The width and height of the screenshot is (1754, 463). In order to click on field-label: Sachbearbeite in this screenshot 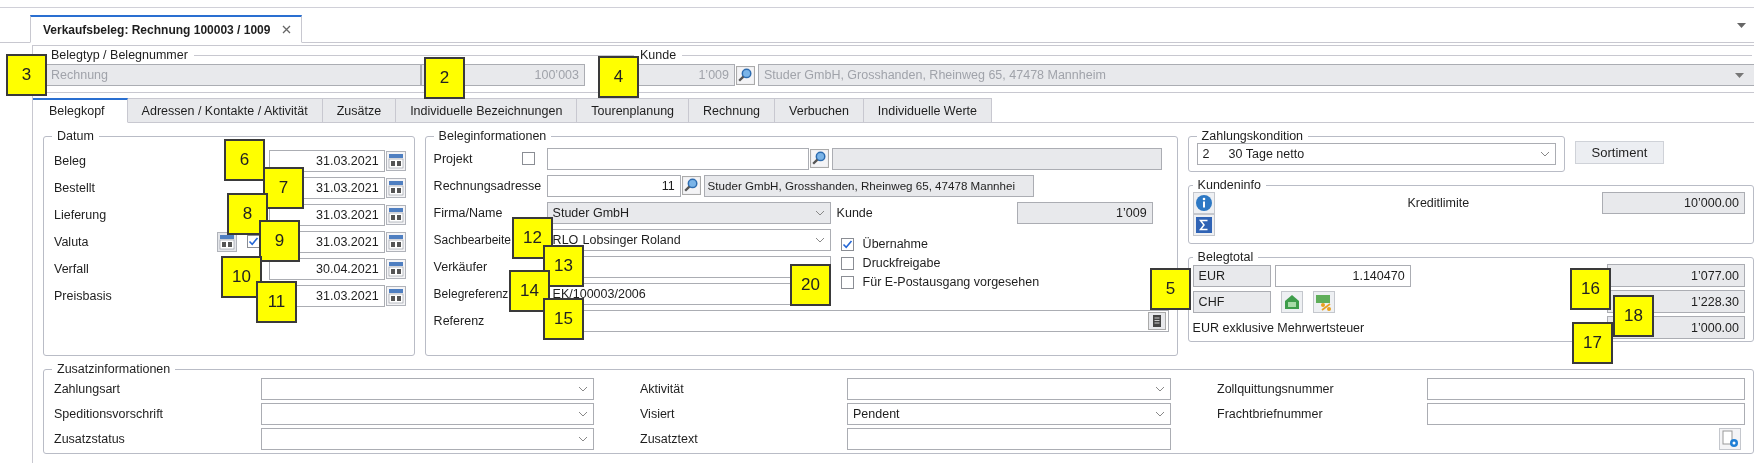, I will do `click(472, 239)`.